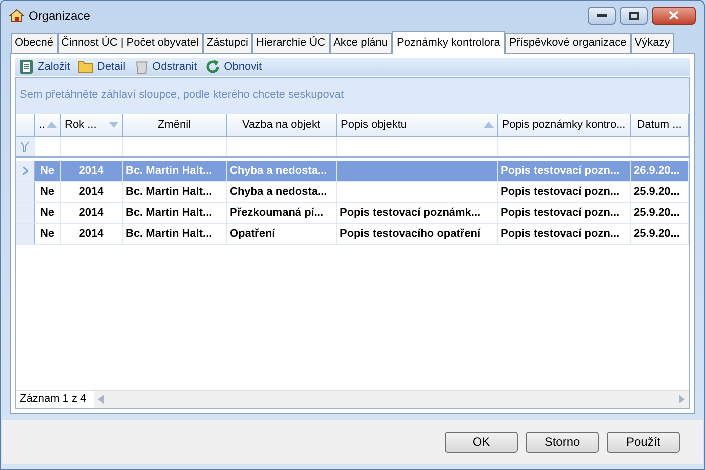 This screenshot has width=705, height=470. Describe the element at coordinates (25, 147) in the screenshot. I see `filter-icon` at that location.